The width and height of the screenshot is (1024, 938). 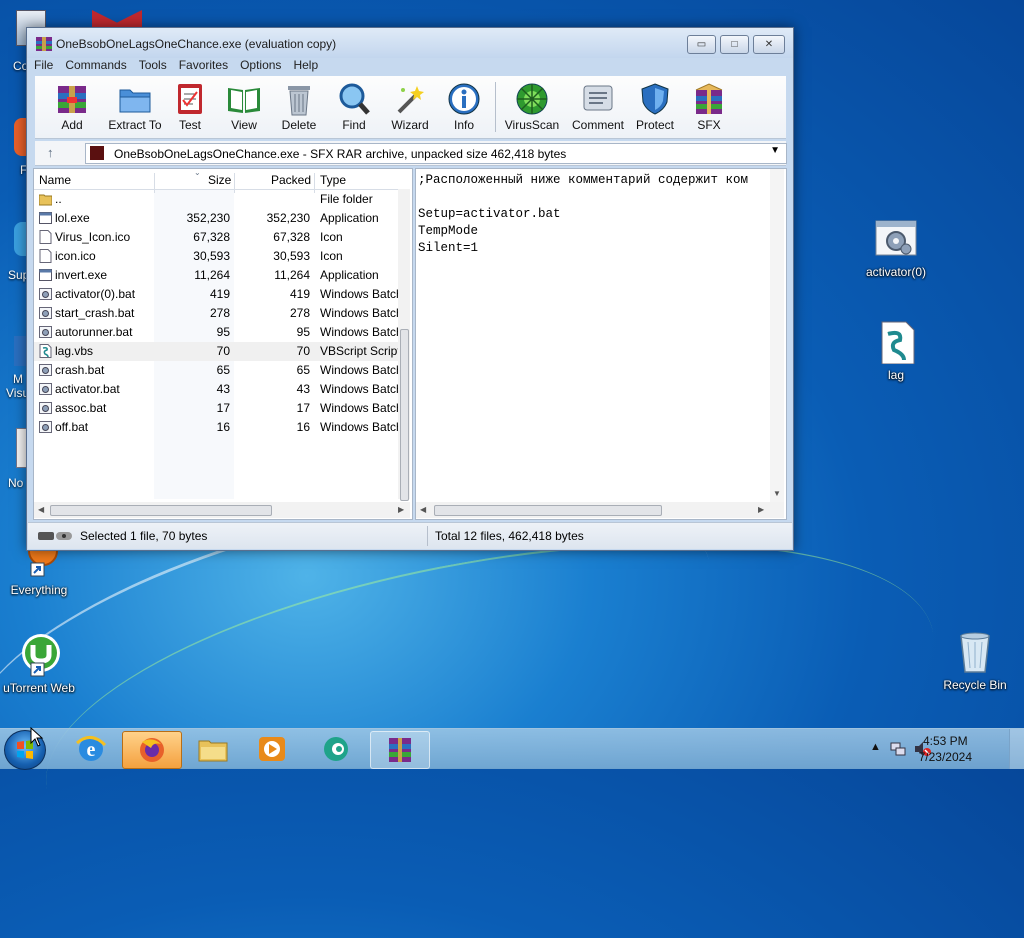 What do you see at coordinates (655, 107) in the screenshot?
I see `protect-button: Protect` at bounding box center [655, 107].